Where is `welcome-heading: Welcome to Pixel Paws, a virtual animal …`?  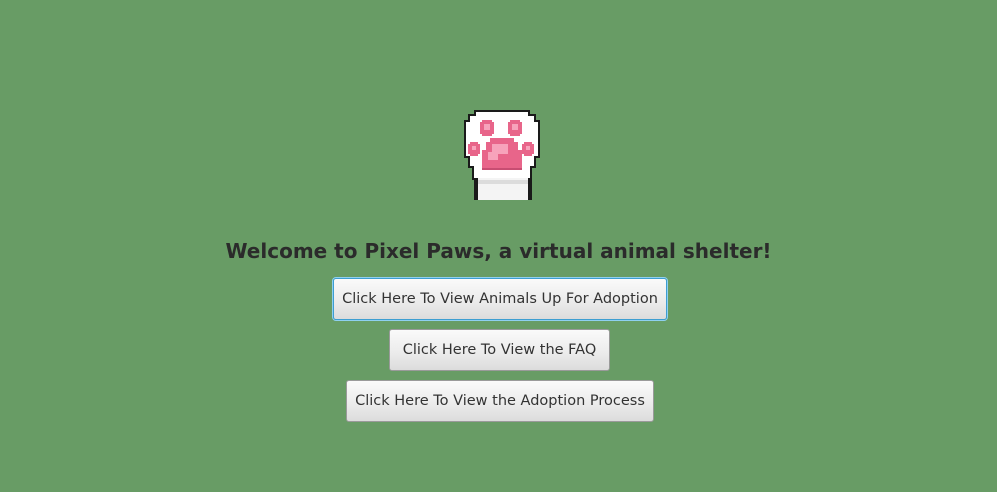
welcome-heading: Welcome to Pixel Paws, a virtual animal … is located at coordinates (498, 251).